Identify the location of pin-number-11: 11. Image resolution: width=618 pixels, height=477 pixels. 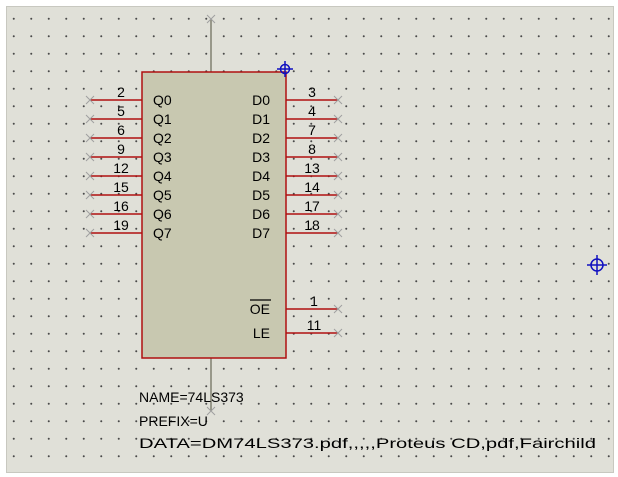
(314, 325).